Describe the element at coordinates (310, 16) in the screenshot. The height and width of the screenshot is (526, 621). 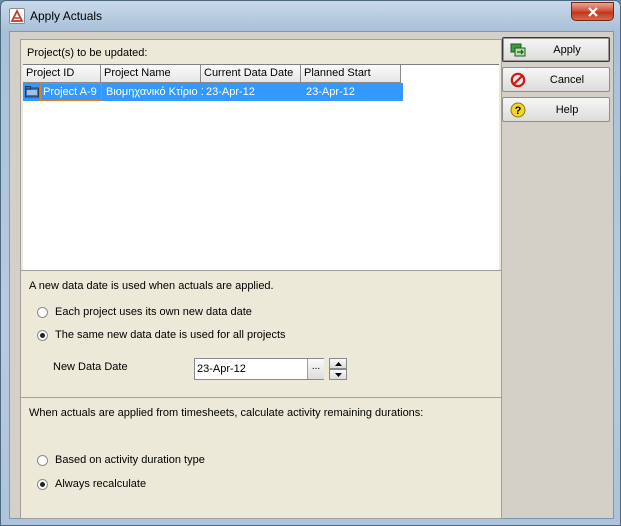
I see `title-bar: Apply Actuals` at that location.